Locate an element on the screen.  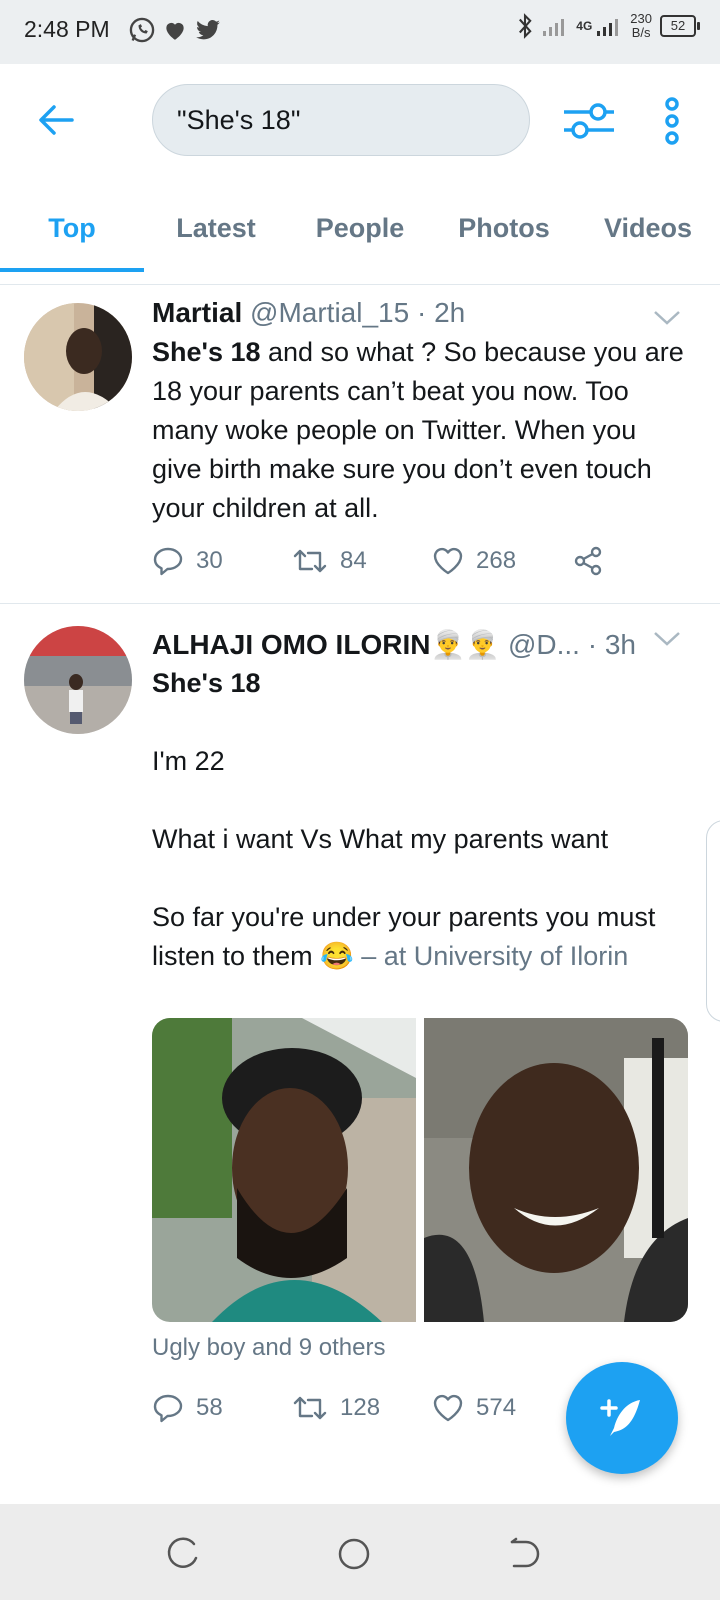
tab-people: People is located at coordinates (360, 228).